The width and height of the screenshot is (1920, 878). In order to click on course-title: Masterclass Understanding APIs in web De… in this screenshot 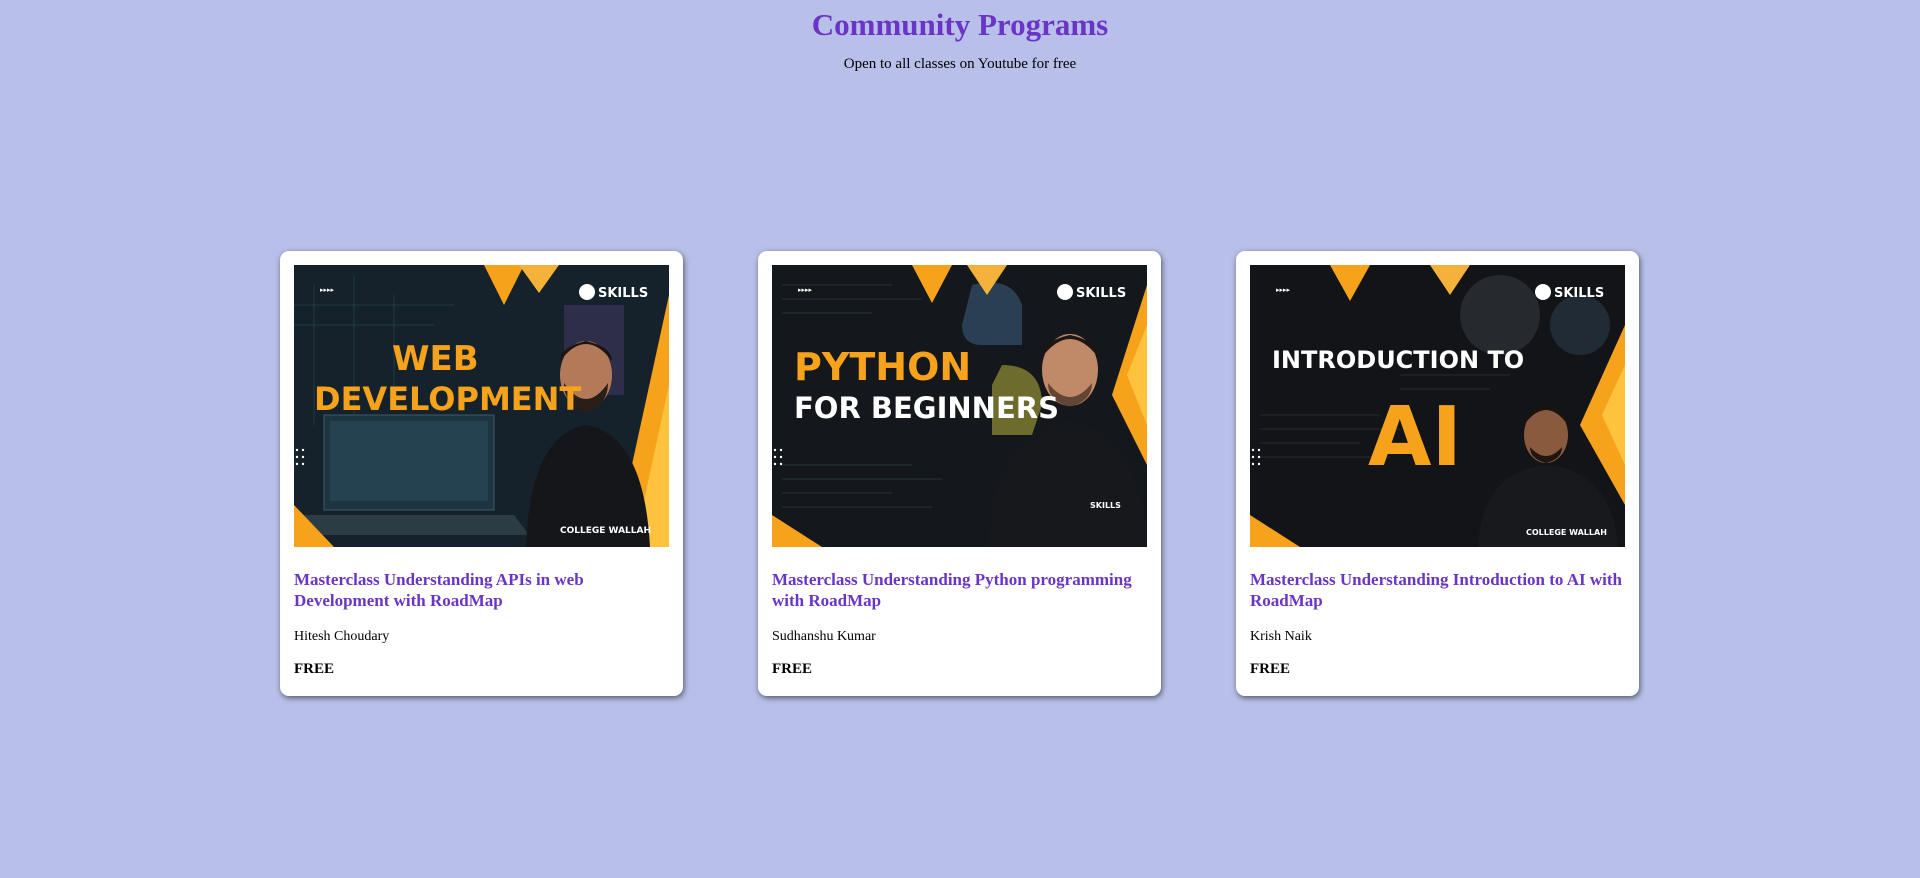, I will do `click(483, 590)`.